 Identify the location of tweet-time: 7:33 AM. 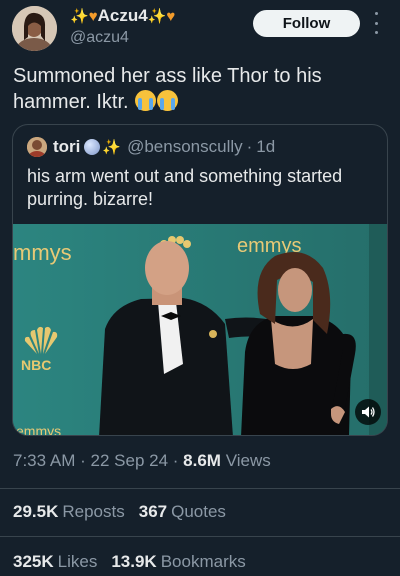
(44, 460).